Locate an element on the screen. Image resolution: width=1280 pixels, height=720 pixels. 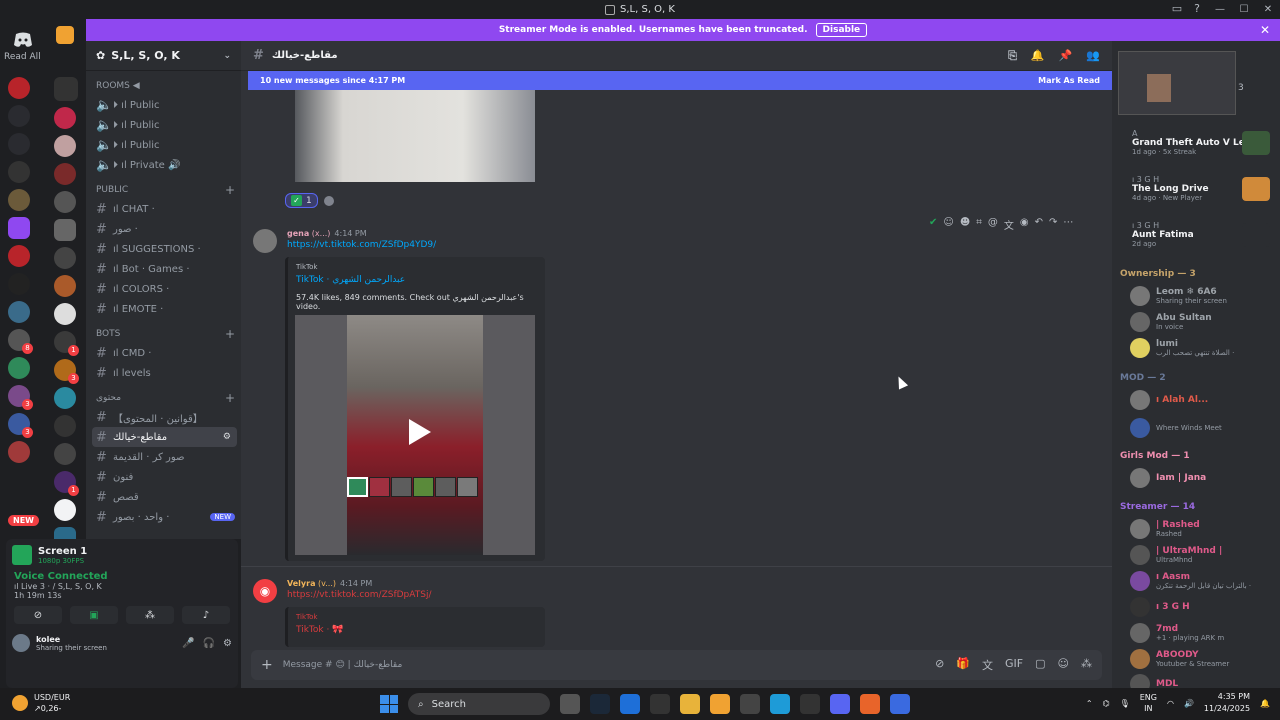
taskbar-search: ⌕ Search is located at coordinates (479, 704).